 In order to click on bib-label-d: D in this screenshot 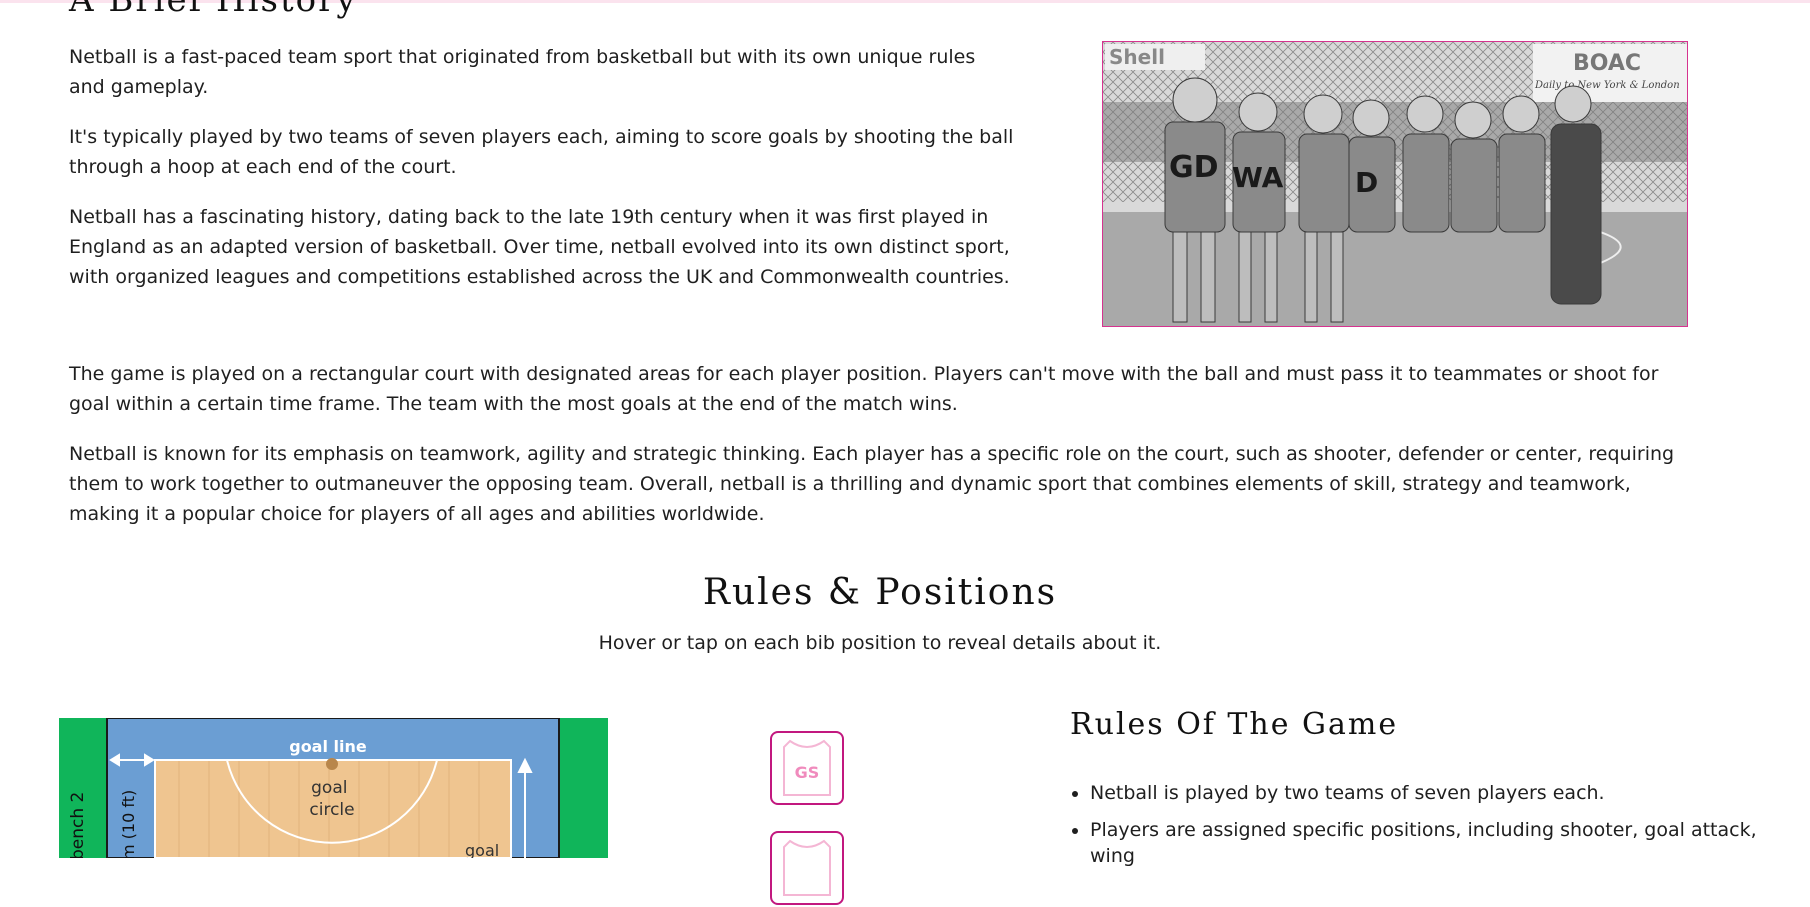, I will do `click(1366, 182)`.